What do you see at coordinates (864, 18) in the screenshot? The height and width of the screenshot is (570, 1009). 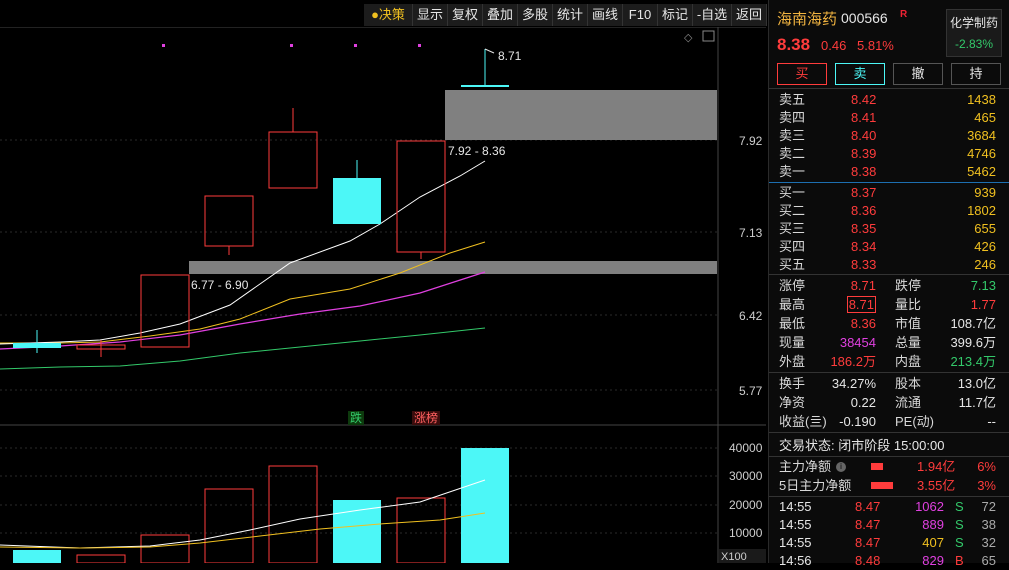 I see `stock-code: 000566` at bounding box center [864, 18].